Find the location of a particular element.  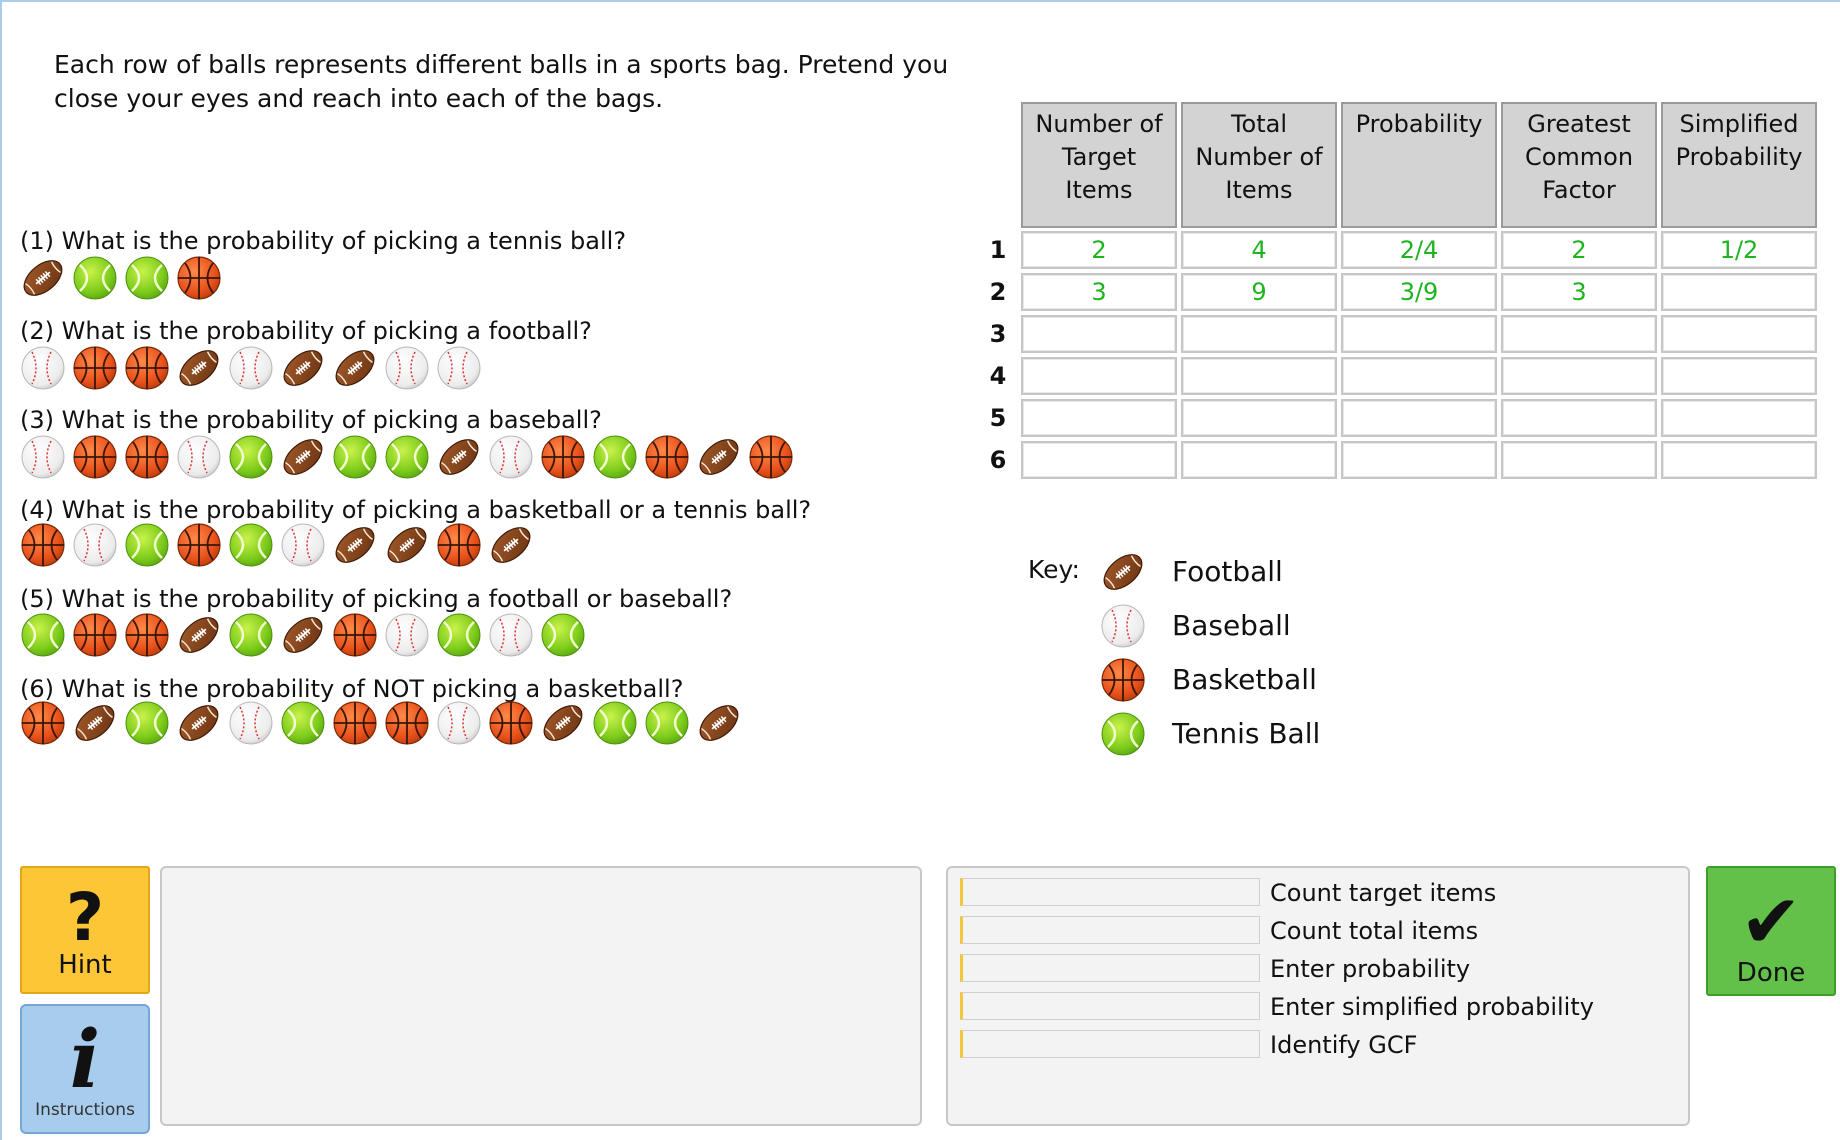

row-number-6: 6 is located at coordinates (998, 460).